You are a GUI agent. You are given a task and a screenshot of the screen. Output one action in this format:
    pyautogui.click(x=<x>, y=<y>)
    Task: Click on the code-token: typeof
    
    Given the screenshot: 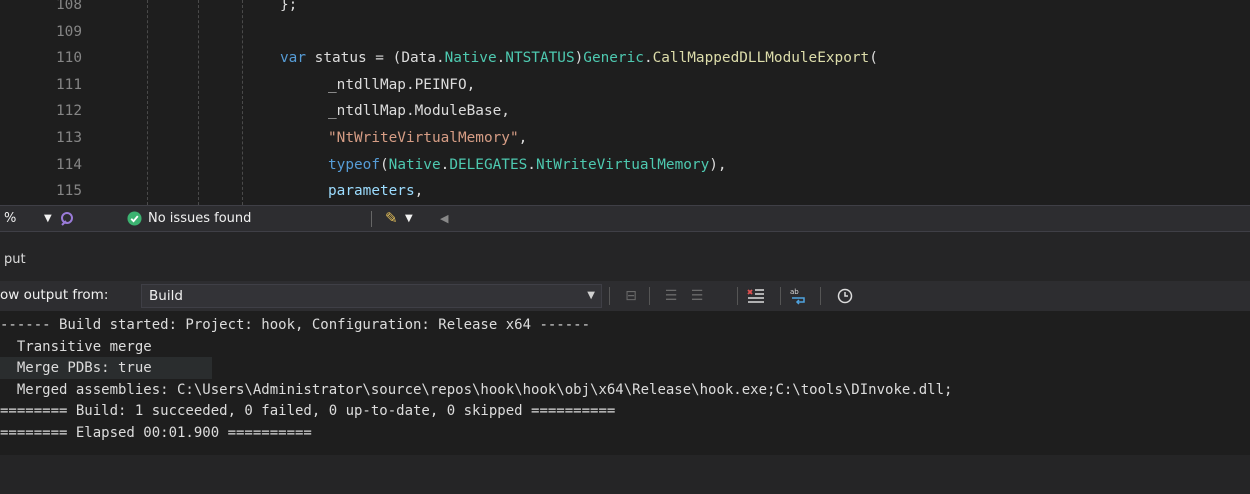 What is the action you would take?
    pyautogui.click(x=354, y=164)
    